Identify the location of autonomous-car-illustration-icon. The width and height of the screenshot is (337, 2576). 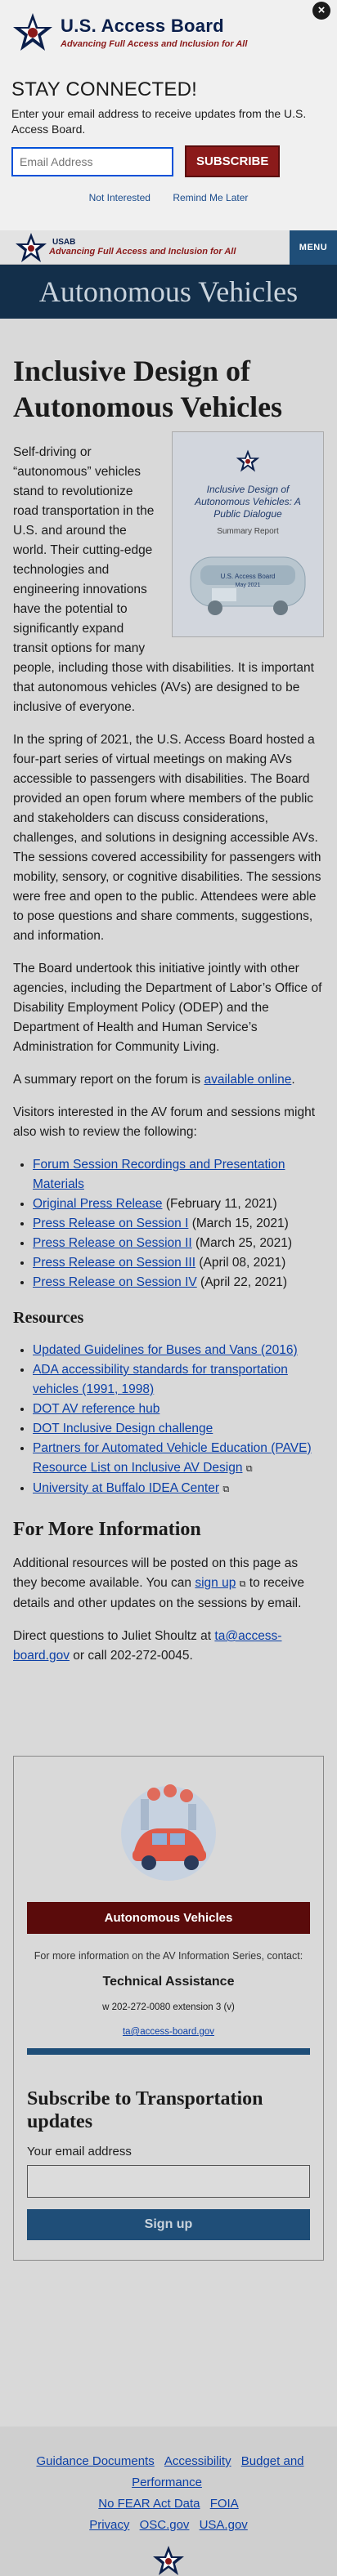
(168, 1833).